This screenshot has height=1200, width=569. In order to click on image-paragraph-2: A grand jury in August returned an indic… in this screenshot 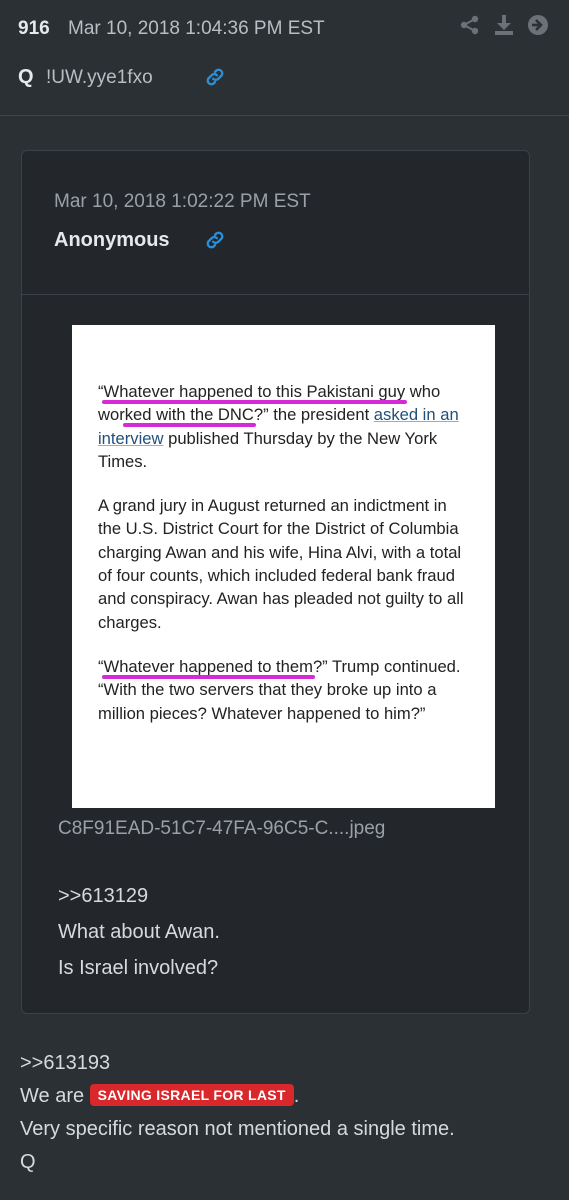, I will do `click(281, 564)`.